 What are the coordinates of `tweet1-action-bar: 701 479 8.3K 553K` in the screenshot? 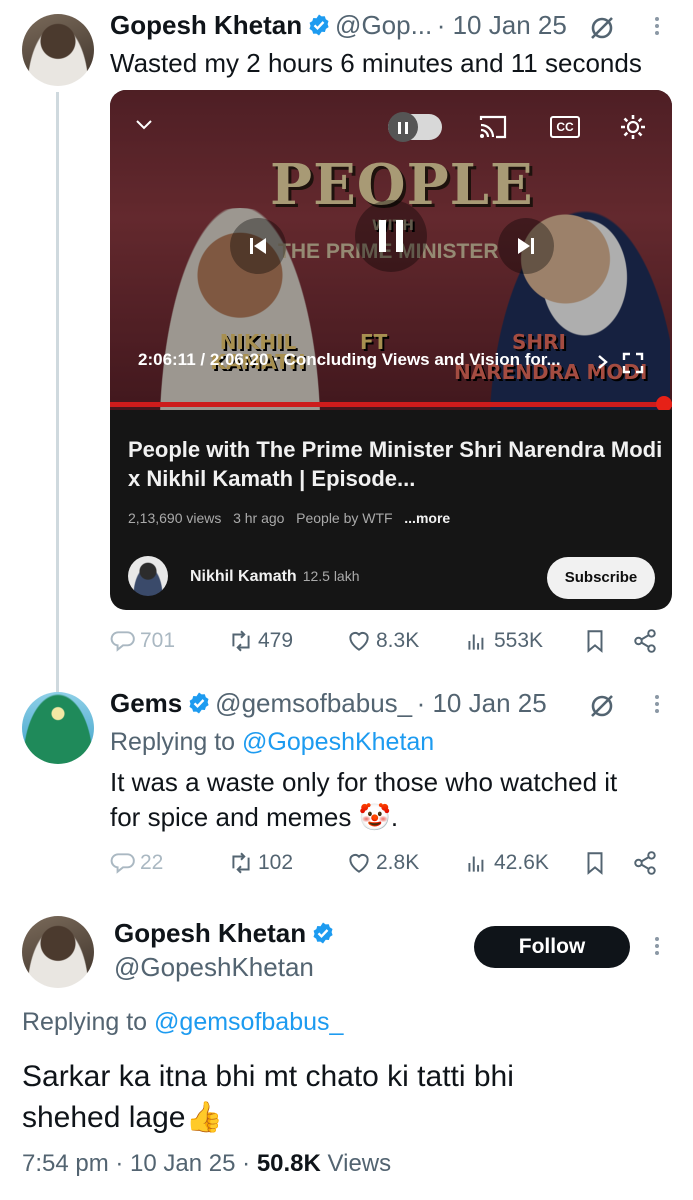 It's located at (390, 644).